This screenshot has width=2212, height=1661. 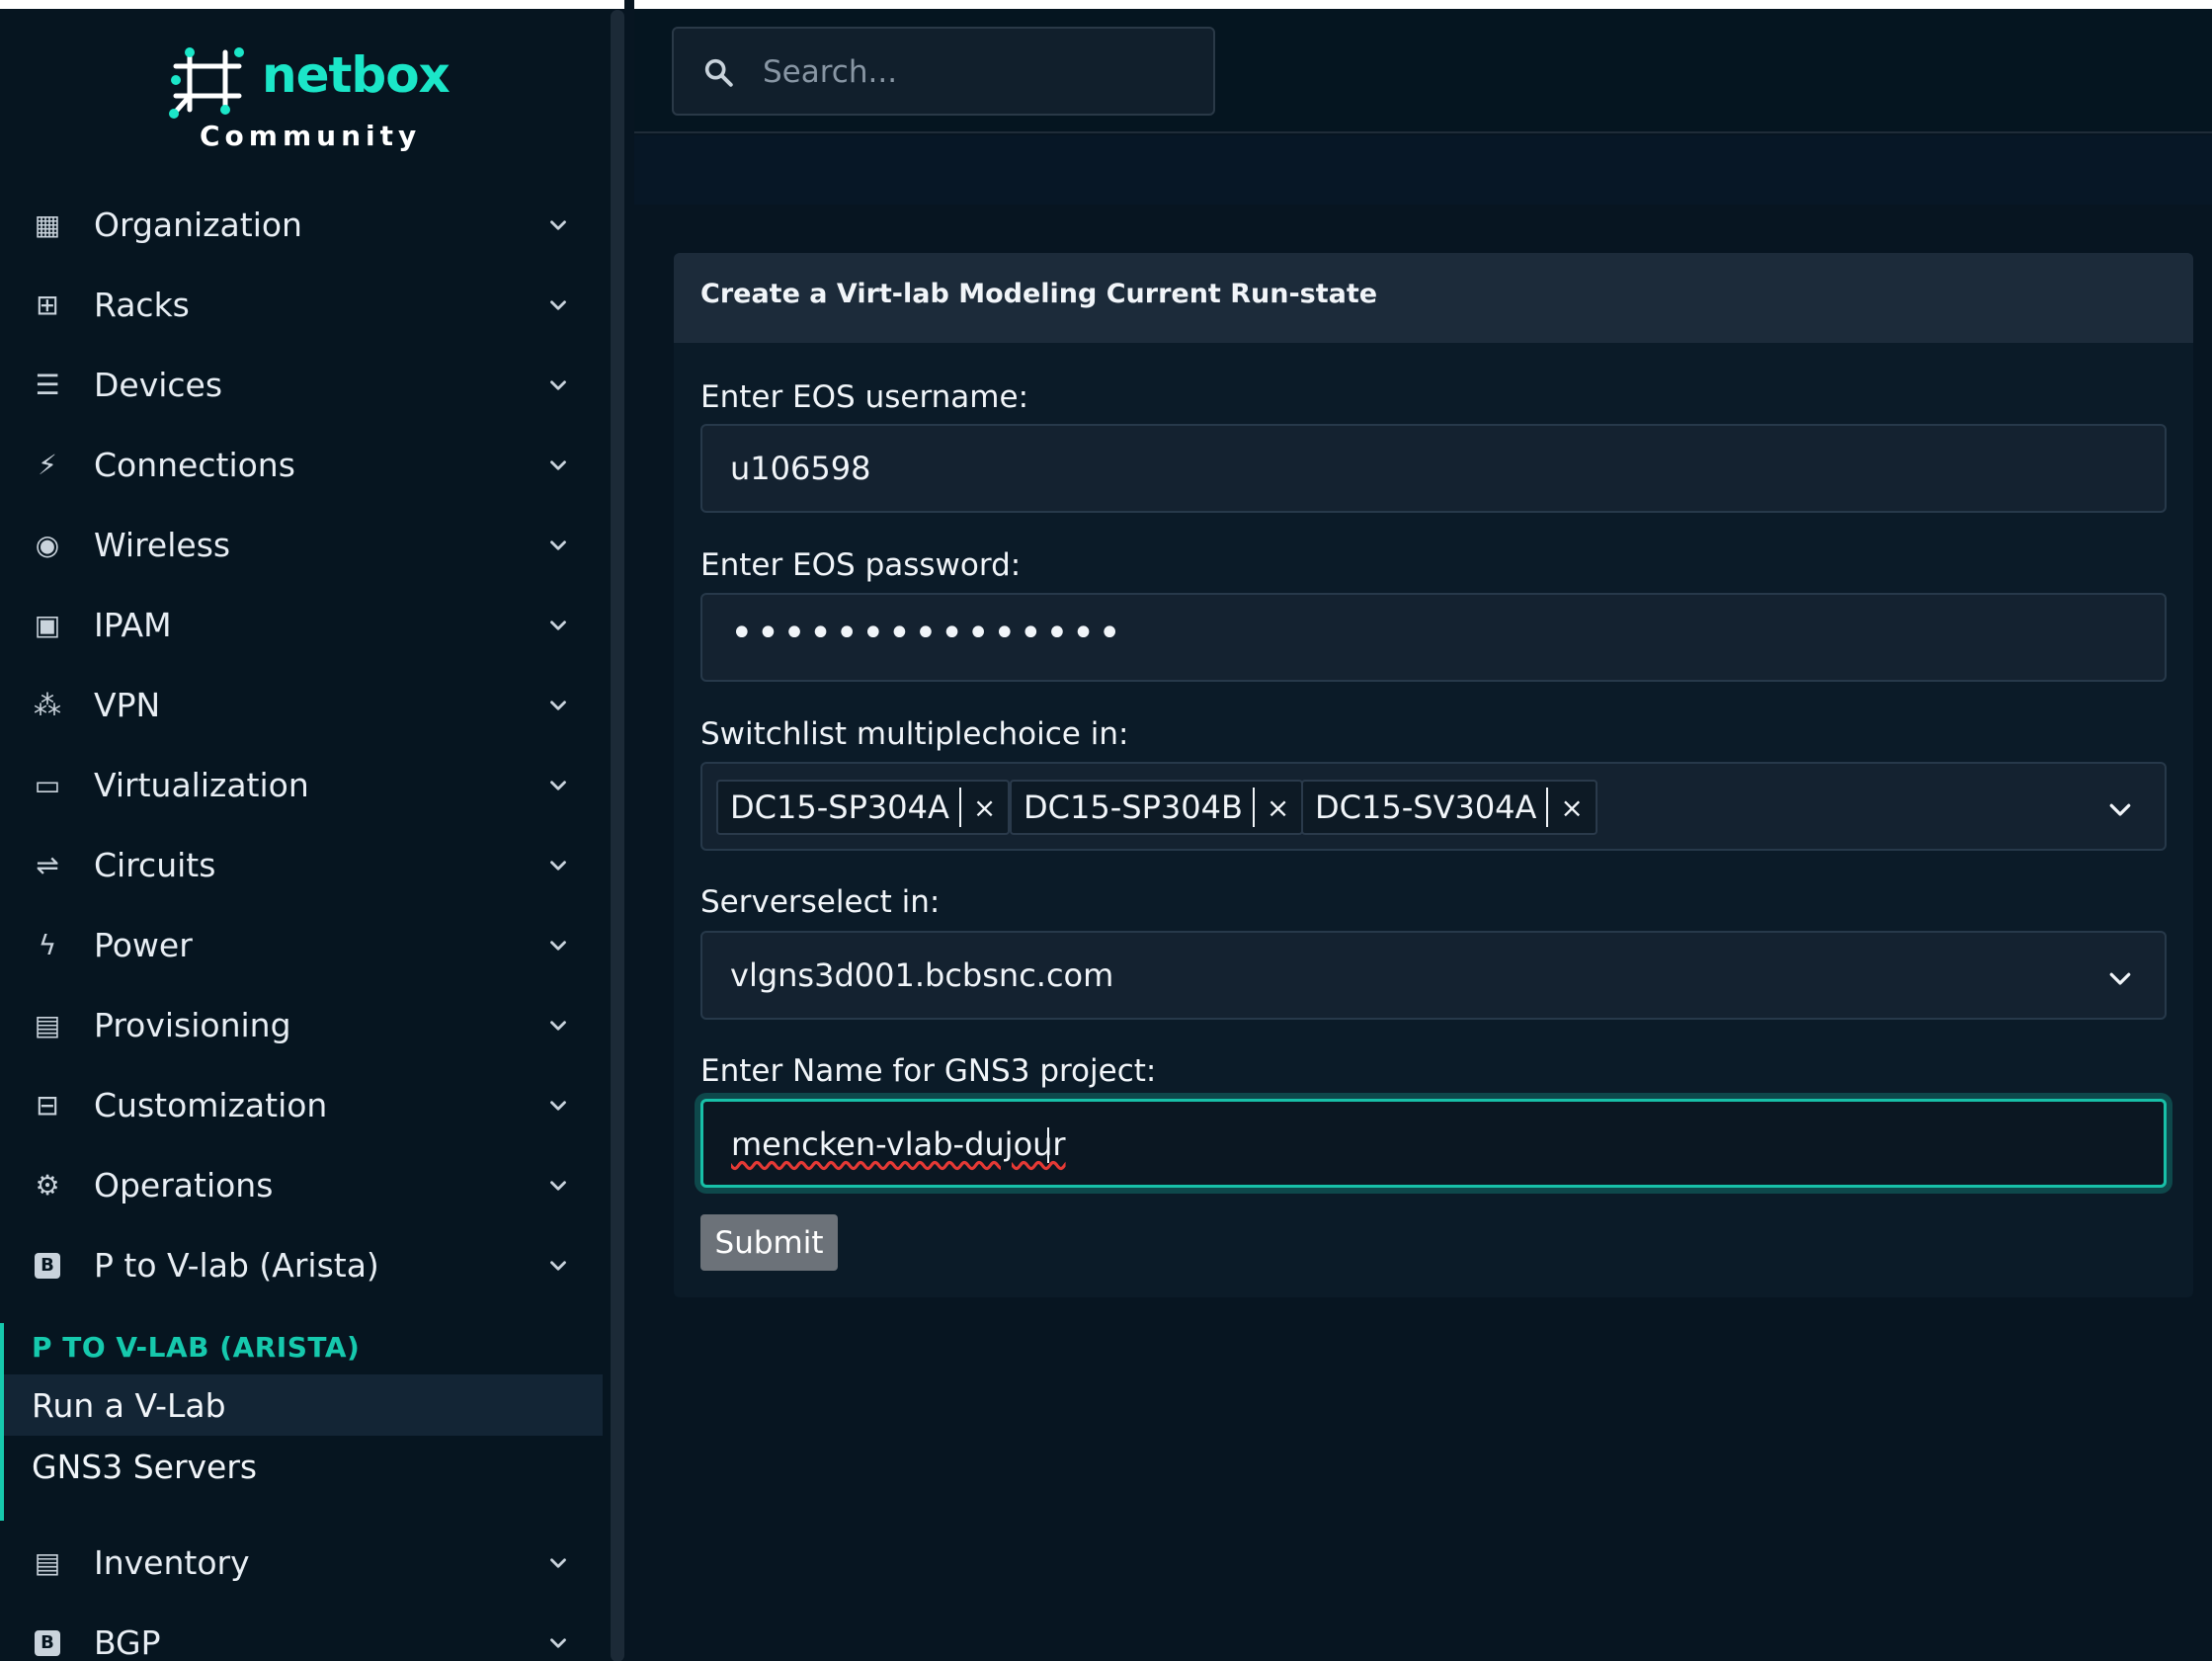 What do you see at coordinates (47, 305) in the screenshot?
I see `rack-icon: ⊞` at bounding box center [47, 305].